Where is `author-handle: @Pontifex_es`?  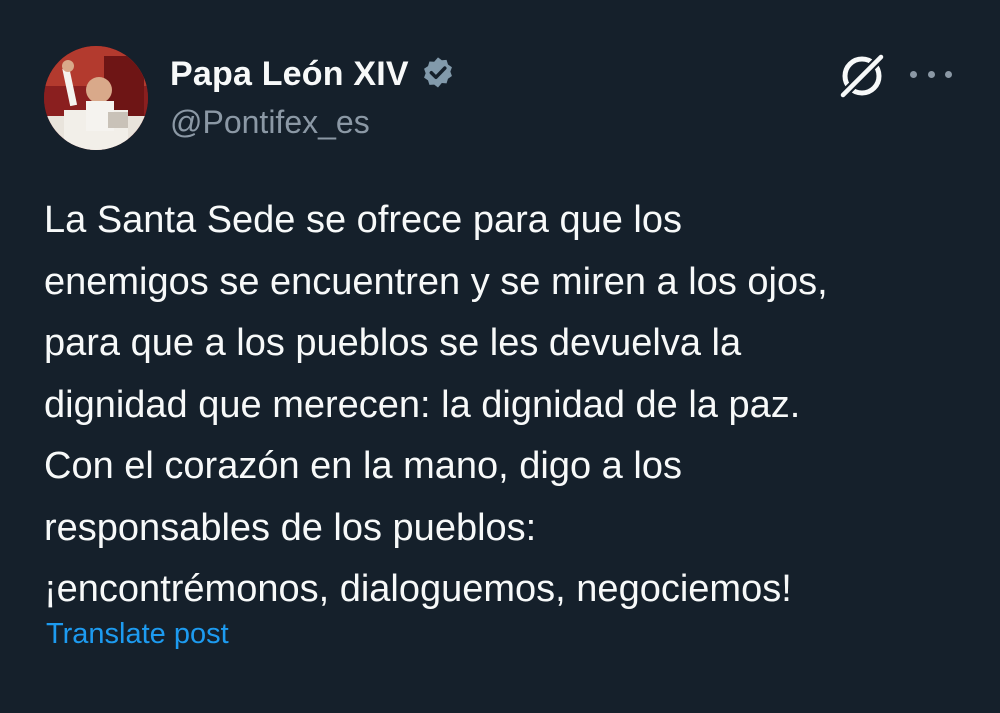 author-handle: @Pontifex_es is located at coordinates (270, 122).